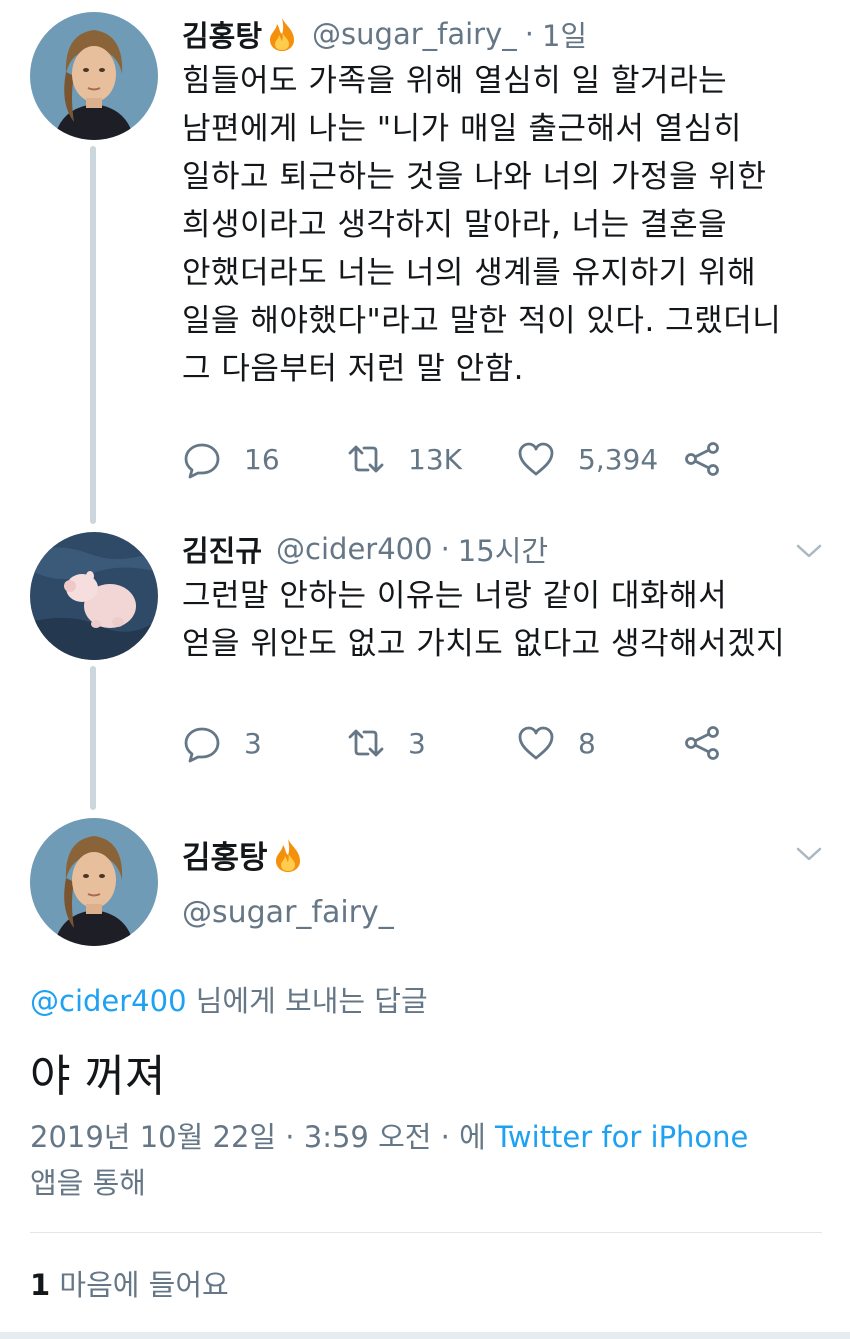 Image resolution: width=850 pixels, height=1339 pixels. Describe the element at coordinates (108, 1001) in the screenshot. I see `mention-link: @cider400` at that location.